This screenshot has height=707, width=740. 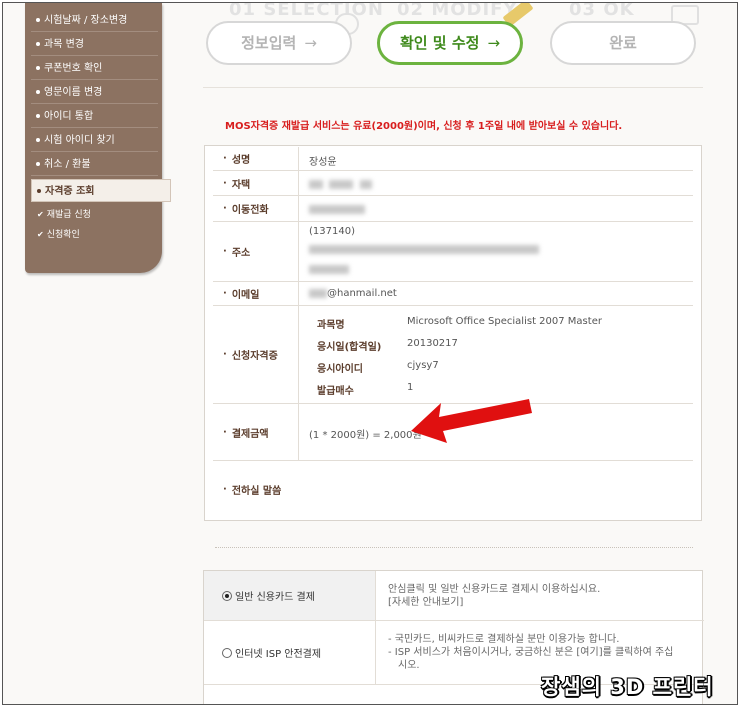 I want to click on exam-id-label: 응시아이디, so click(x=340, y=369).